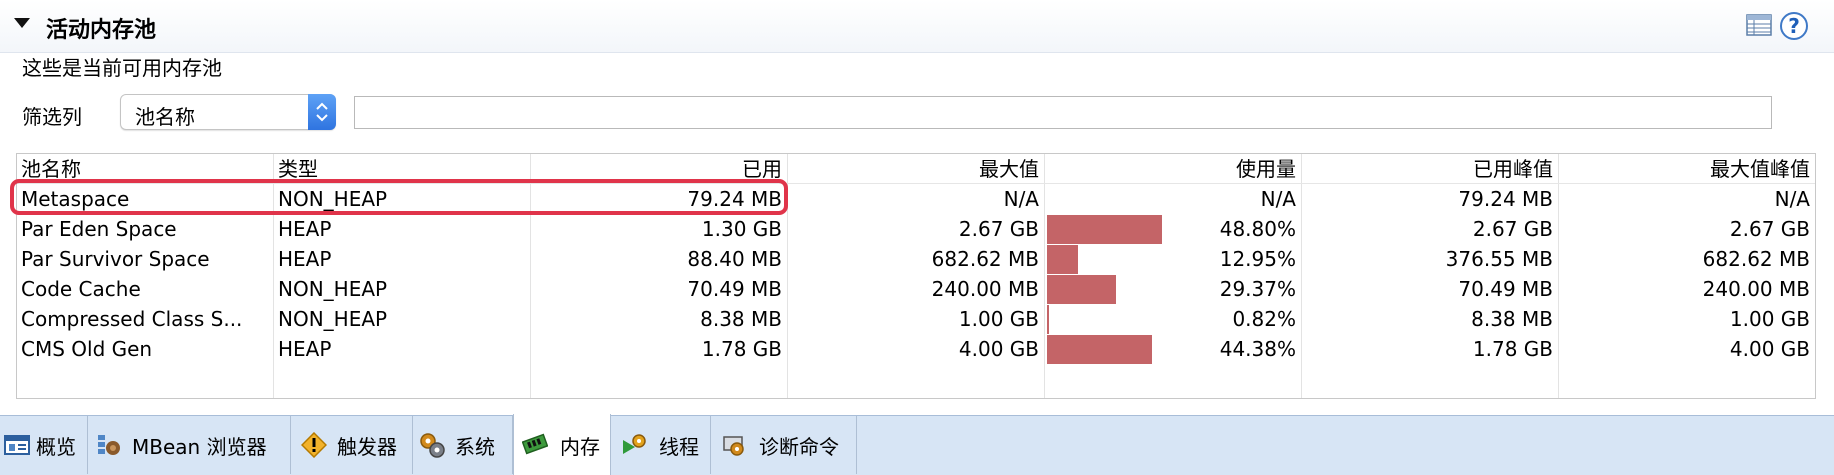 The height and width of the screenshot is (475, 1834). I want to click on cell-usage: 29.37%, so click(1257, 289).